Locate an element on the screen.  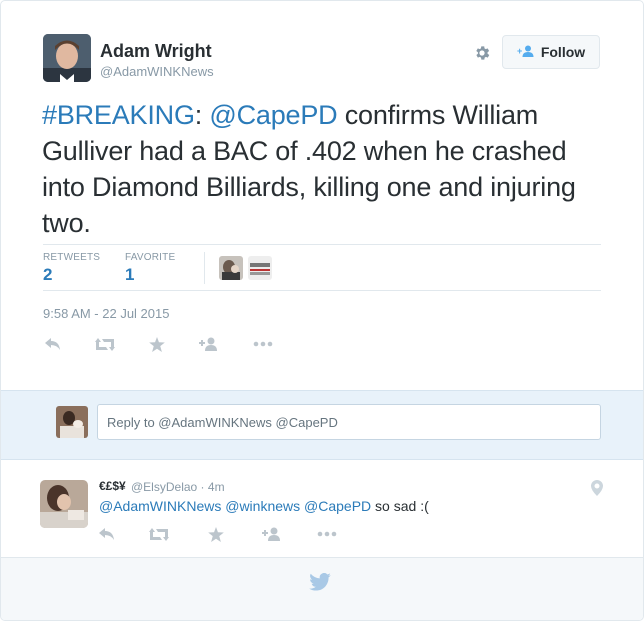
author-handle: @AdamWINKNews is located at coordinates (157, 71).